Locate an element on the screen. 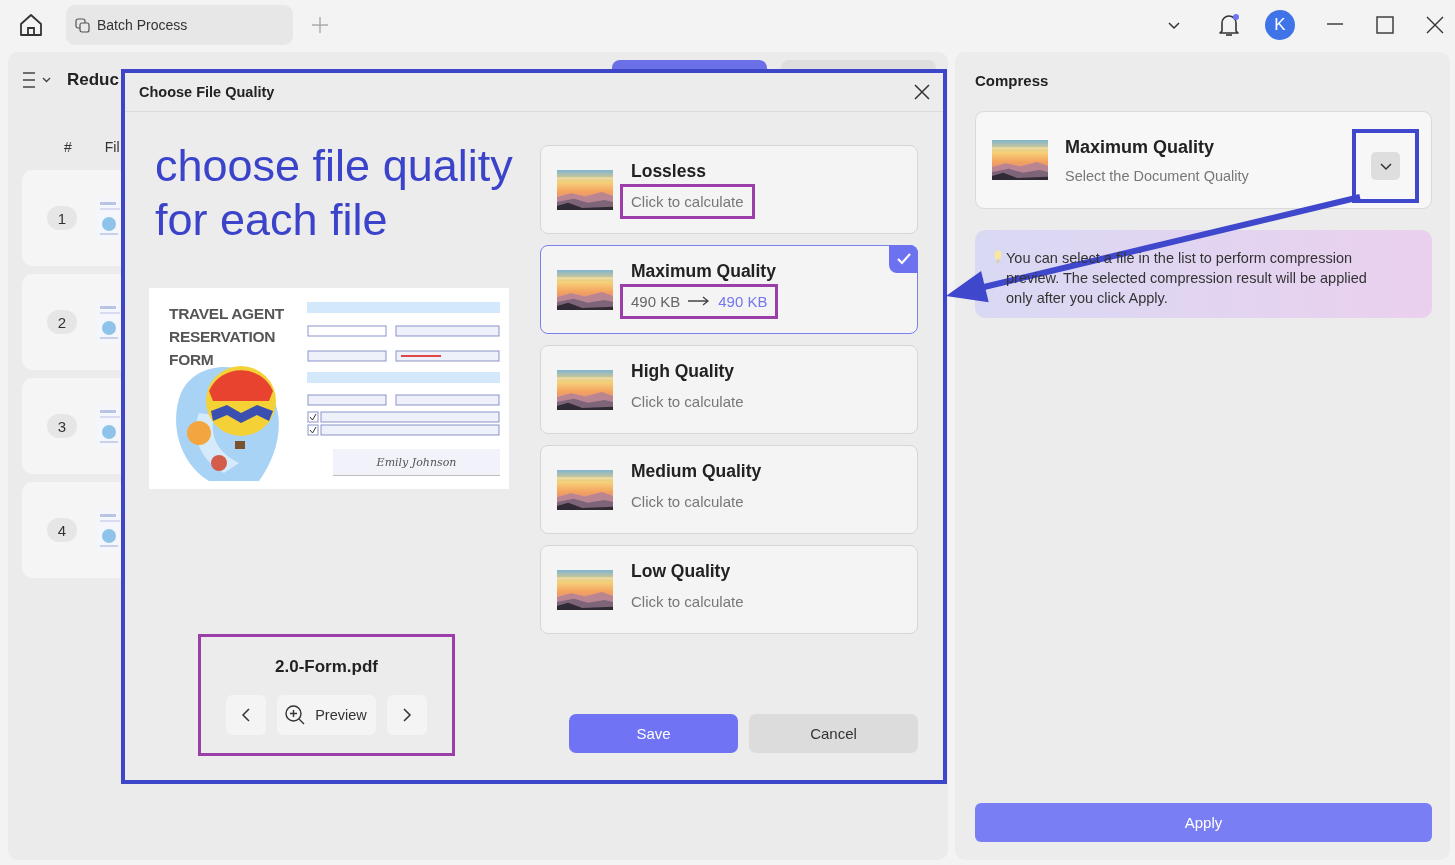  row-number: 3 is located at coordinates (62, 426).